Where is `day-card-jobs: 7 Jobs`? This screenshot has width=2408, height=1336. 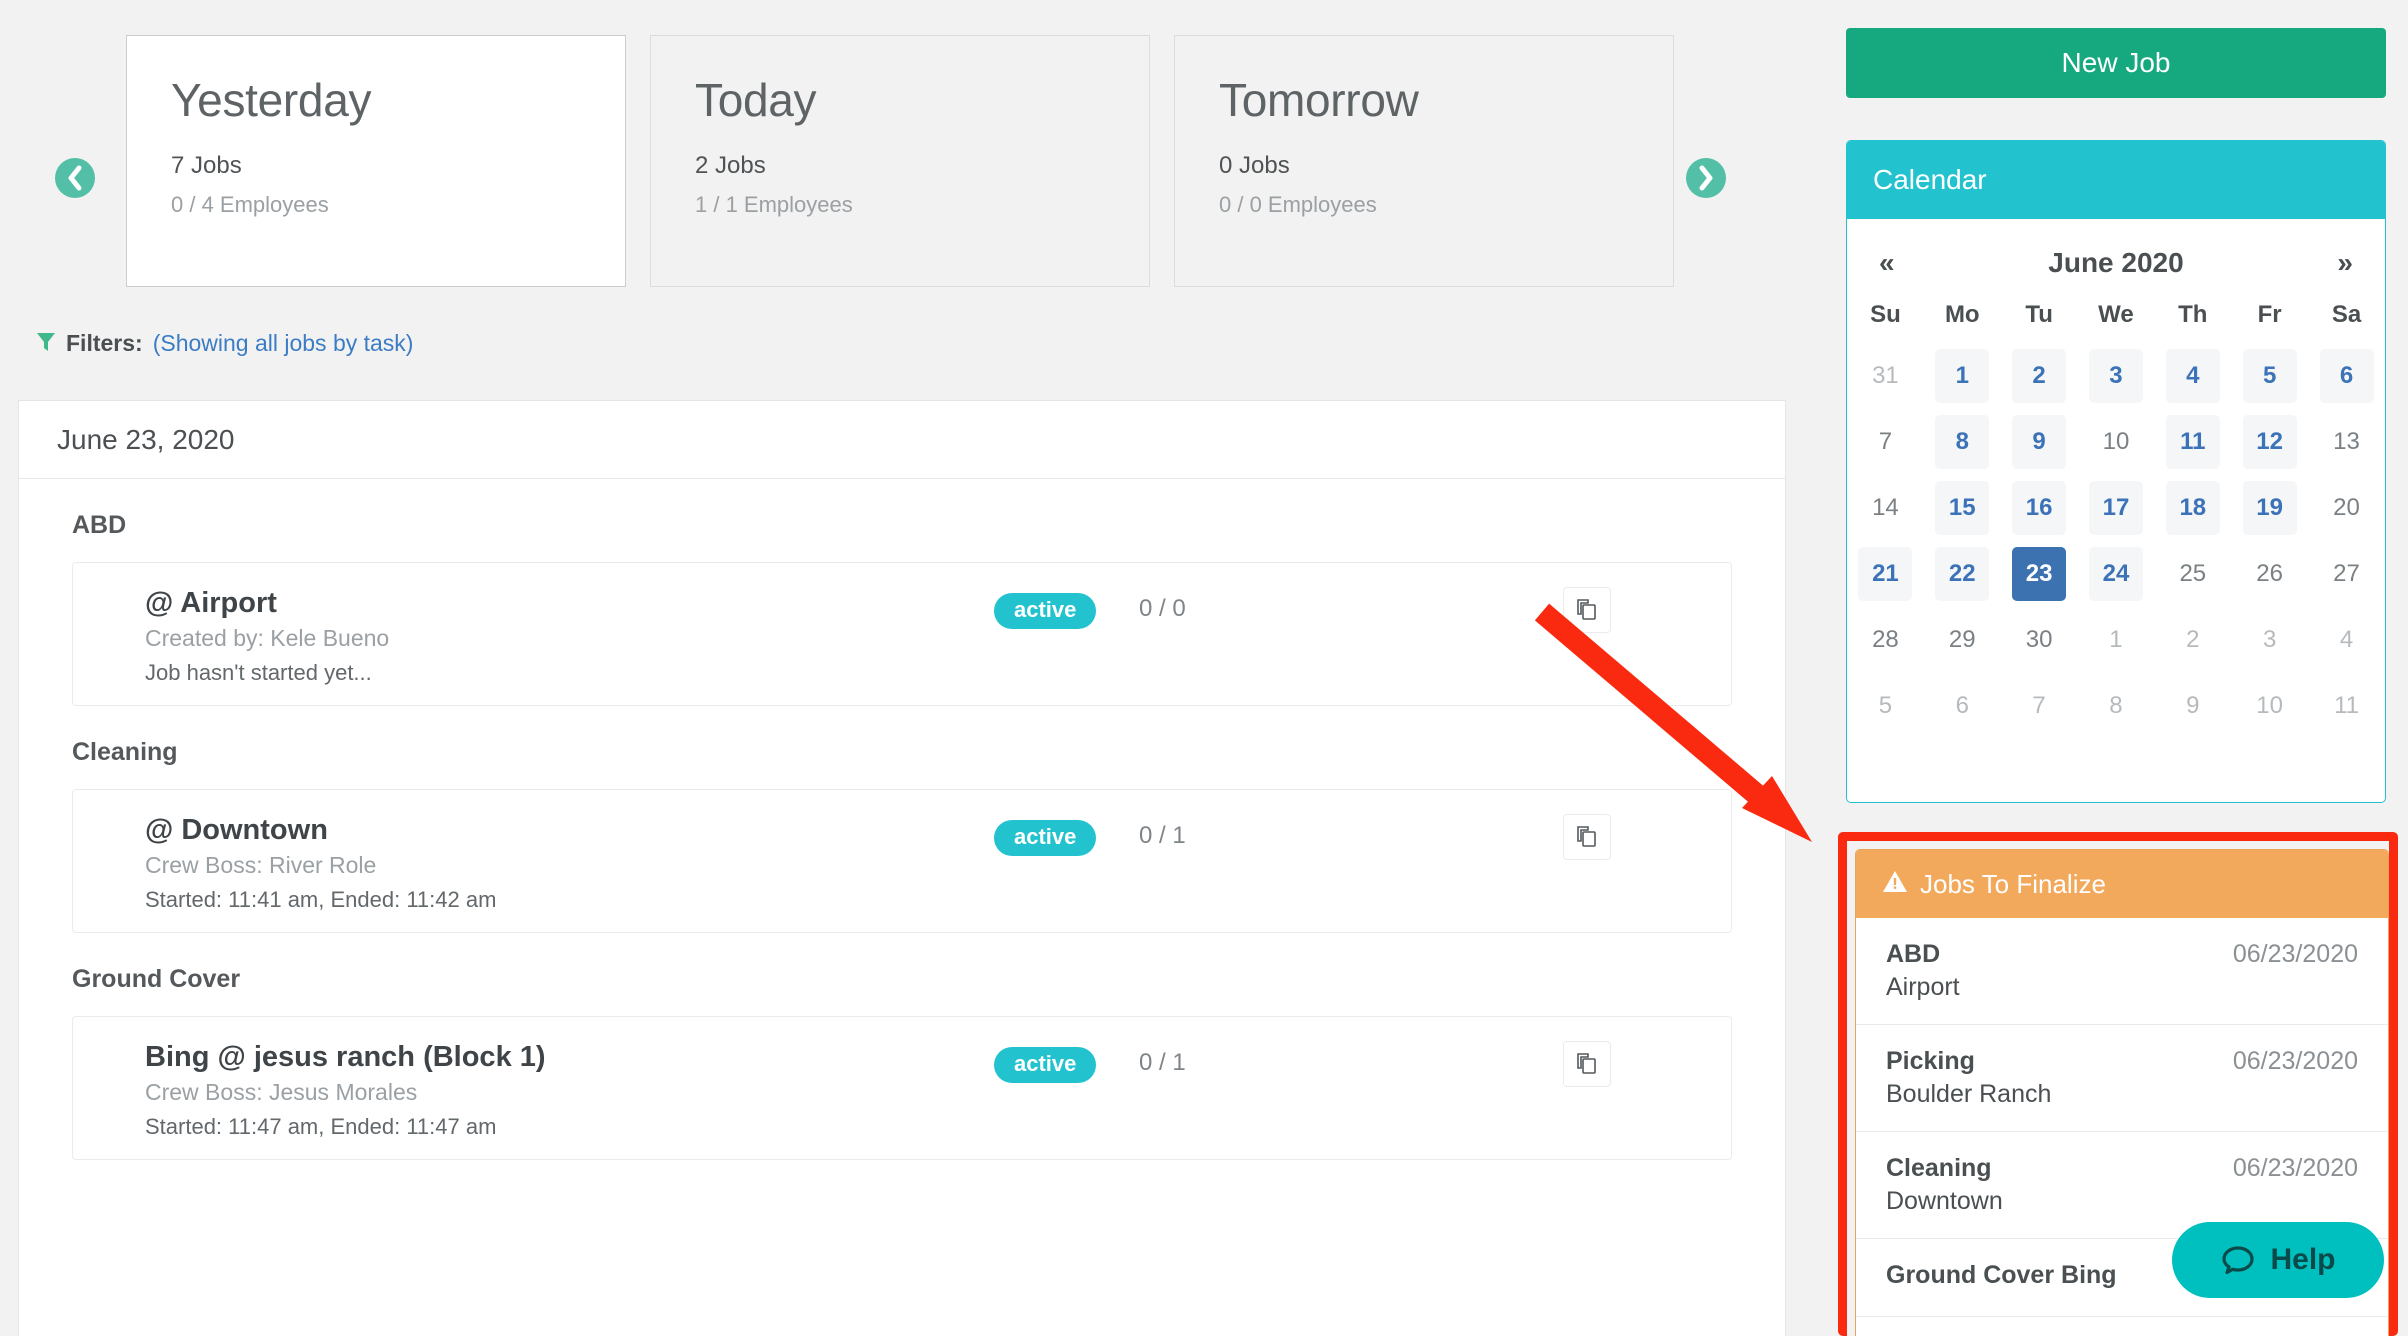 day-card-jobs: 7 Jobs is located at coordinates (206, 166).